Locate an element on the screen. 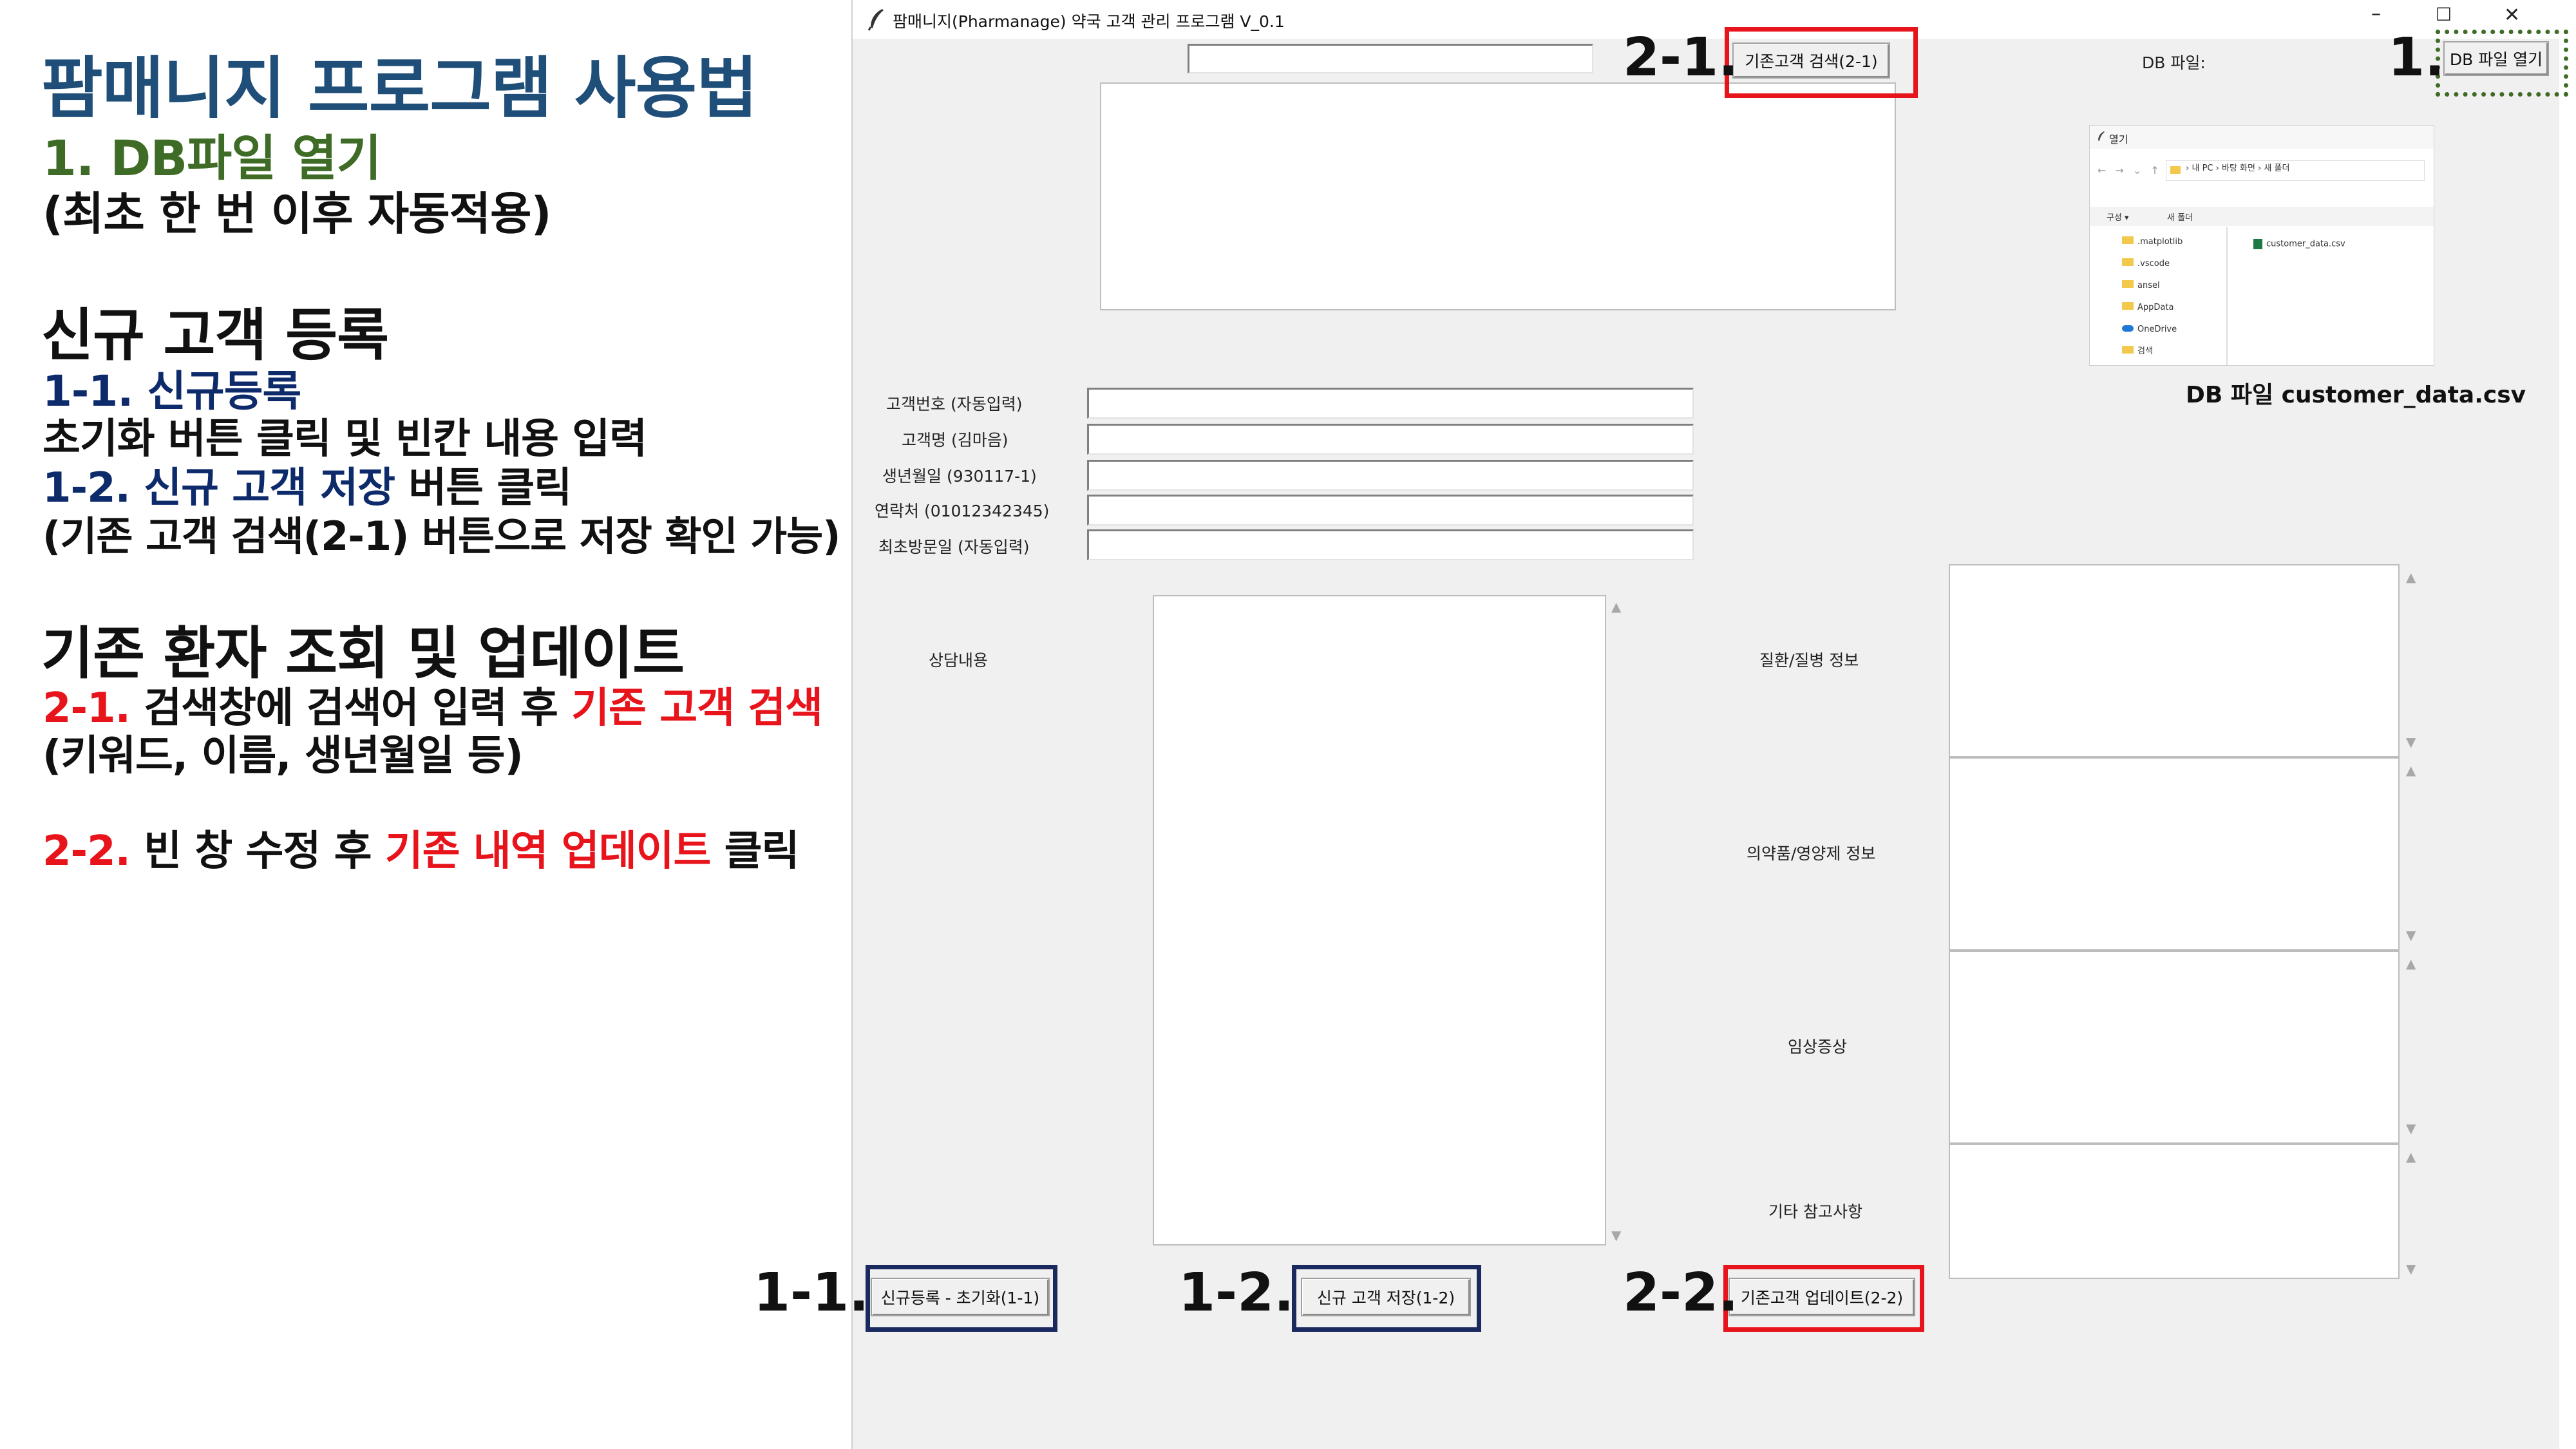 Image resolution: width=2576 pixels, height=1449 pixels. db-file-caption: DB 파일 customer_data.csv is located at coordinates (2356, 395).